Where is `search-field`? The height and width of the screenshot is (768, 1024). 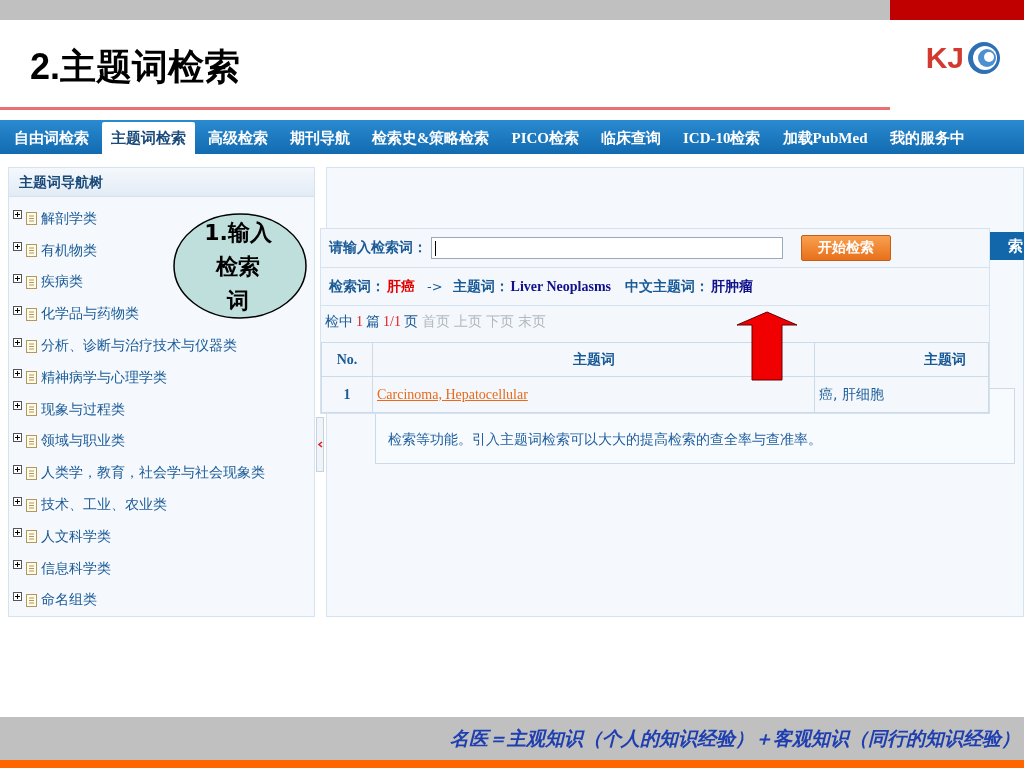
search-field is located at coordinates (607, 248).